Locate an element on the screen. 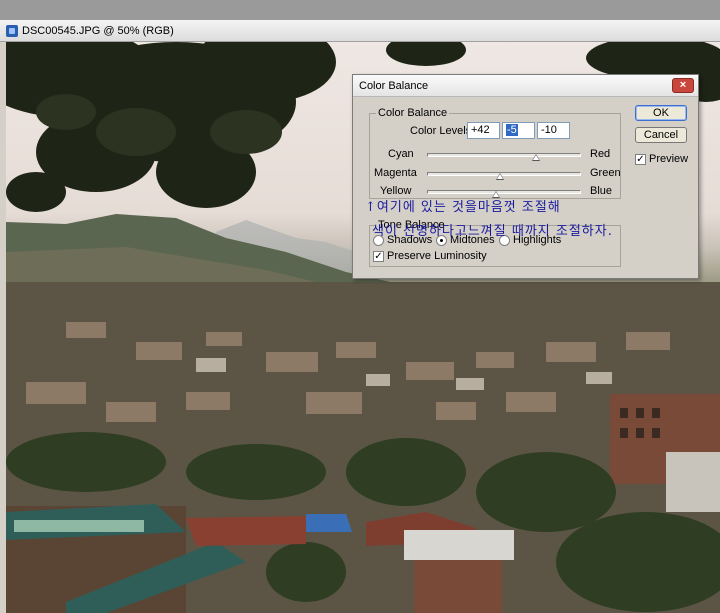 The height and width of the screenshot is (613, 720). annotation-line-2: 색이 선명하다고느껴질 때까지 조절하자. is located at coordinates (492, 231).